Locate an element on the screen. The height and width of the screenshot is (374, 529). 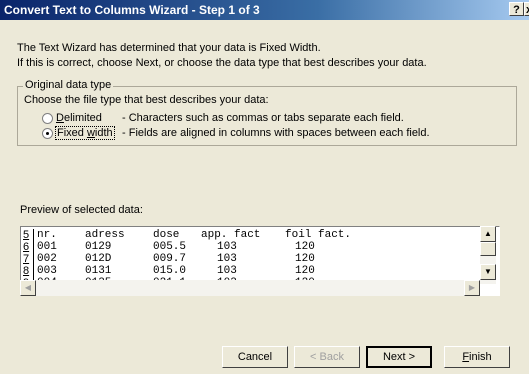
preview-cell: adress is located at coordinates (105, 235).